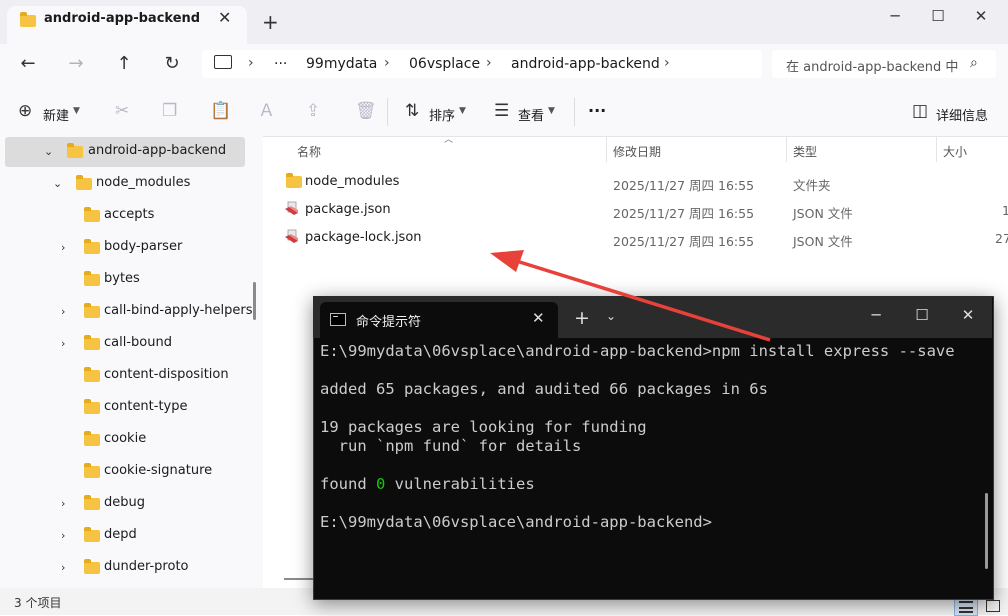  I want to click on sidebar-item-call-bind-apply-helpers: › call-bind-apply-helpers, so click(126, 312).